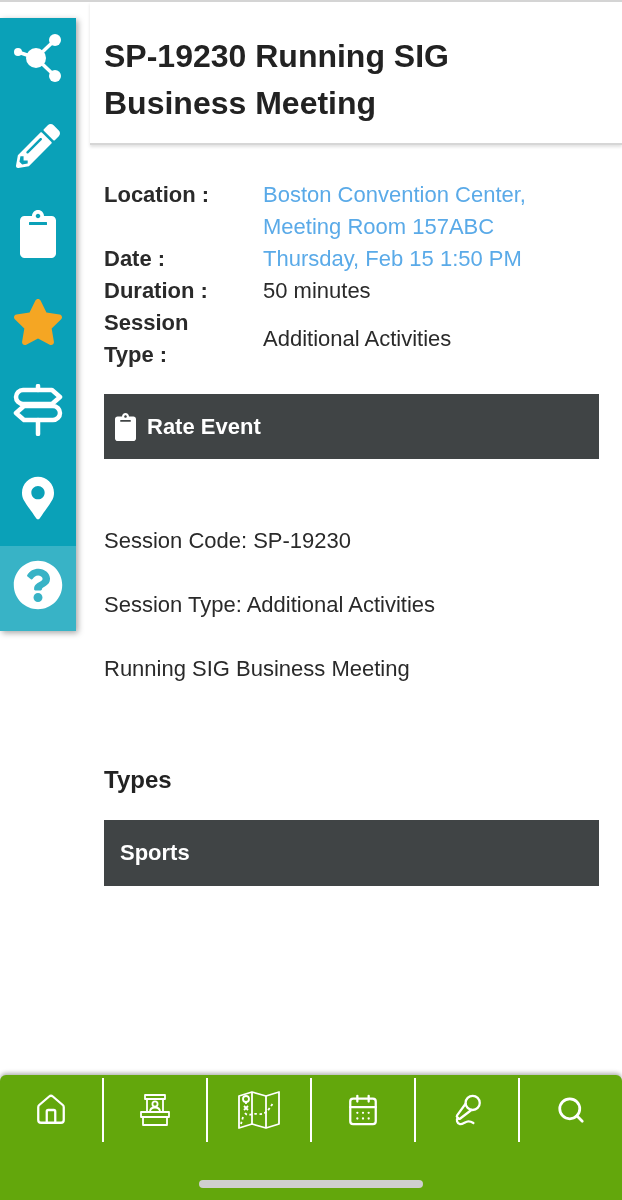 Image resolution: width=622 pixels, height=1200 pixels. Describe the element at coordinates (157, 195) in the screenshot. I see `detail-label: Location :` at that location.